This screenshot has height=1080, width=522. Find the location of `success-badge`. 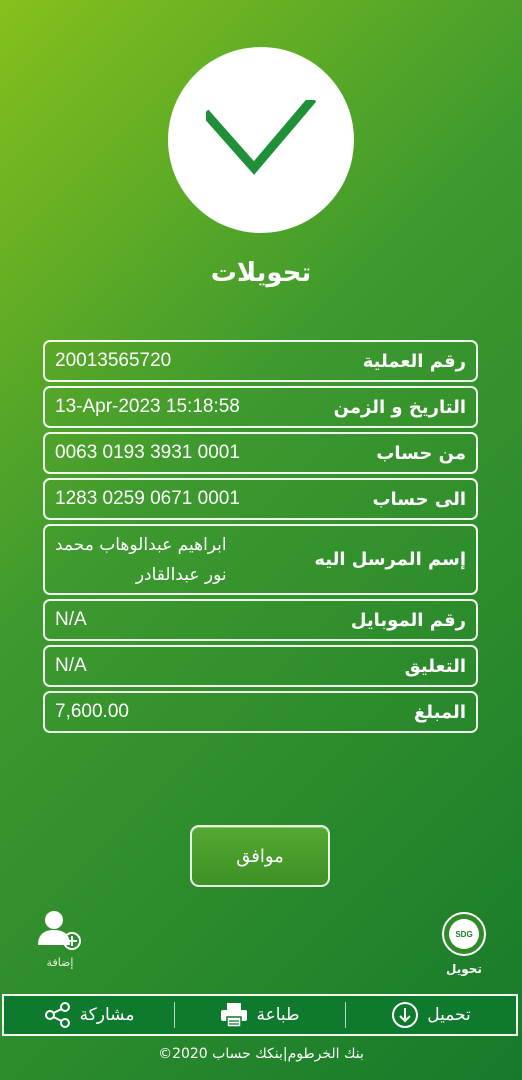

success-badge is located at coordinates (261, 140).